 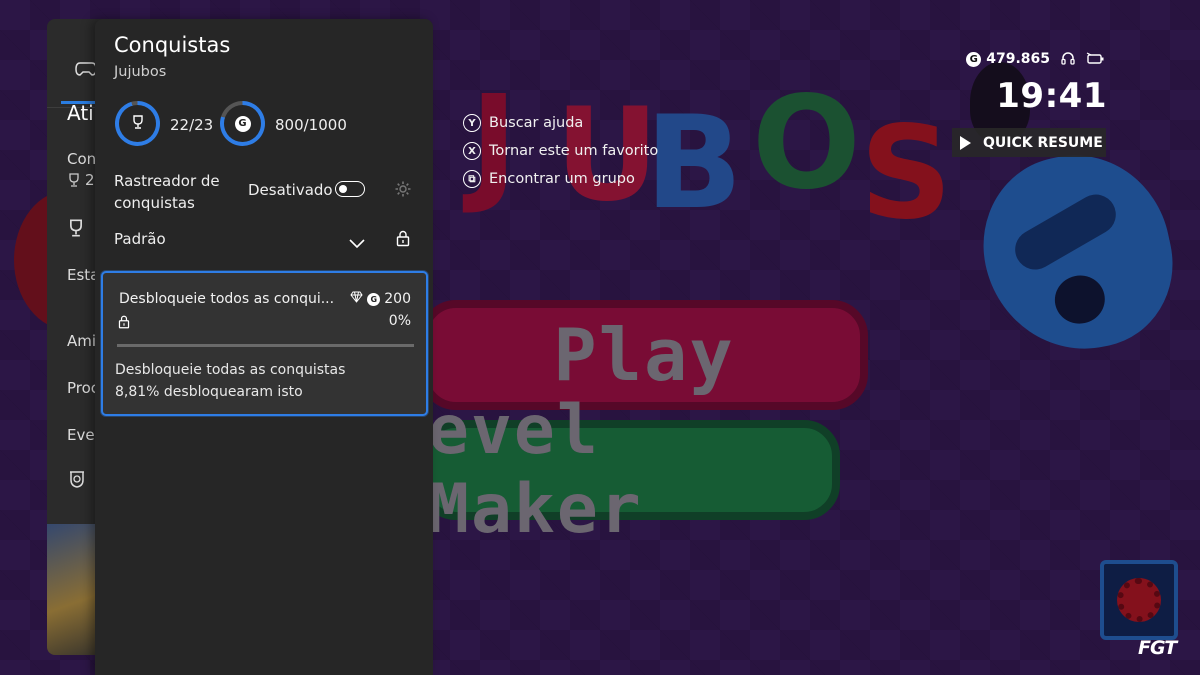 What do you see at coordinates (397, 299) in the screenshot?
I see `achievement-gamerscore-value: 200` at bounding box center [397, 299].